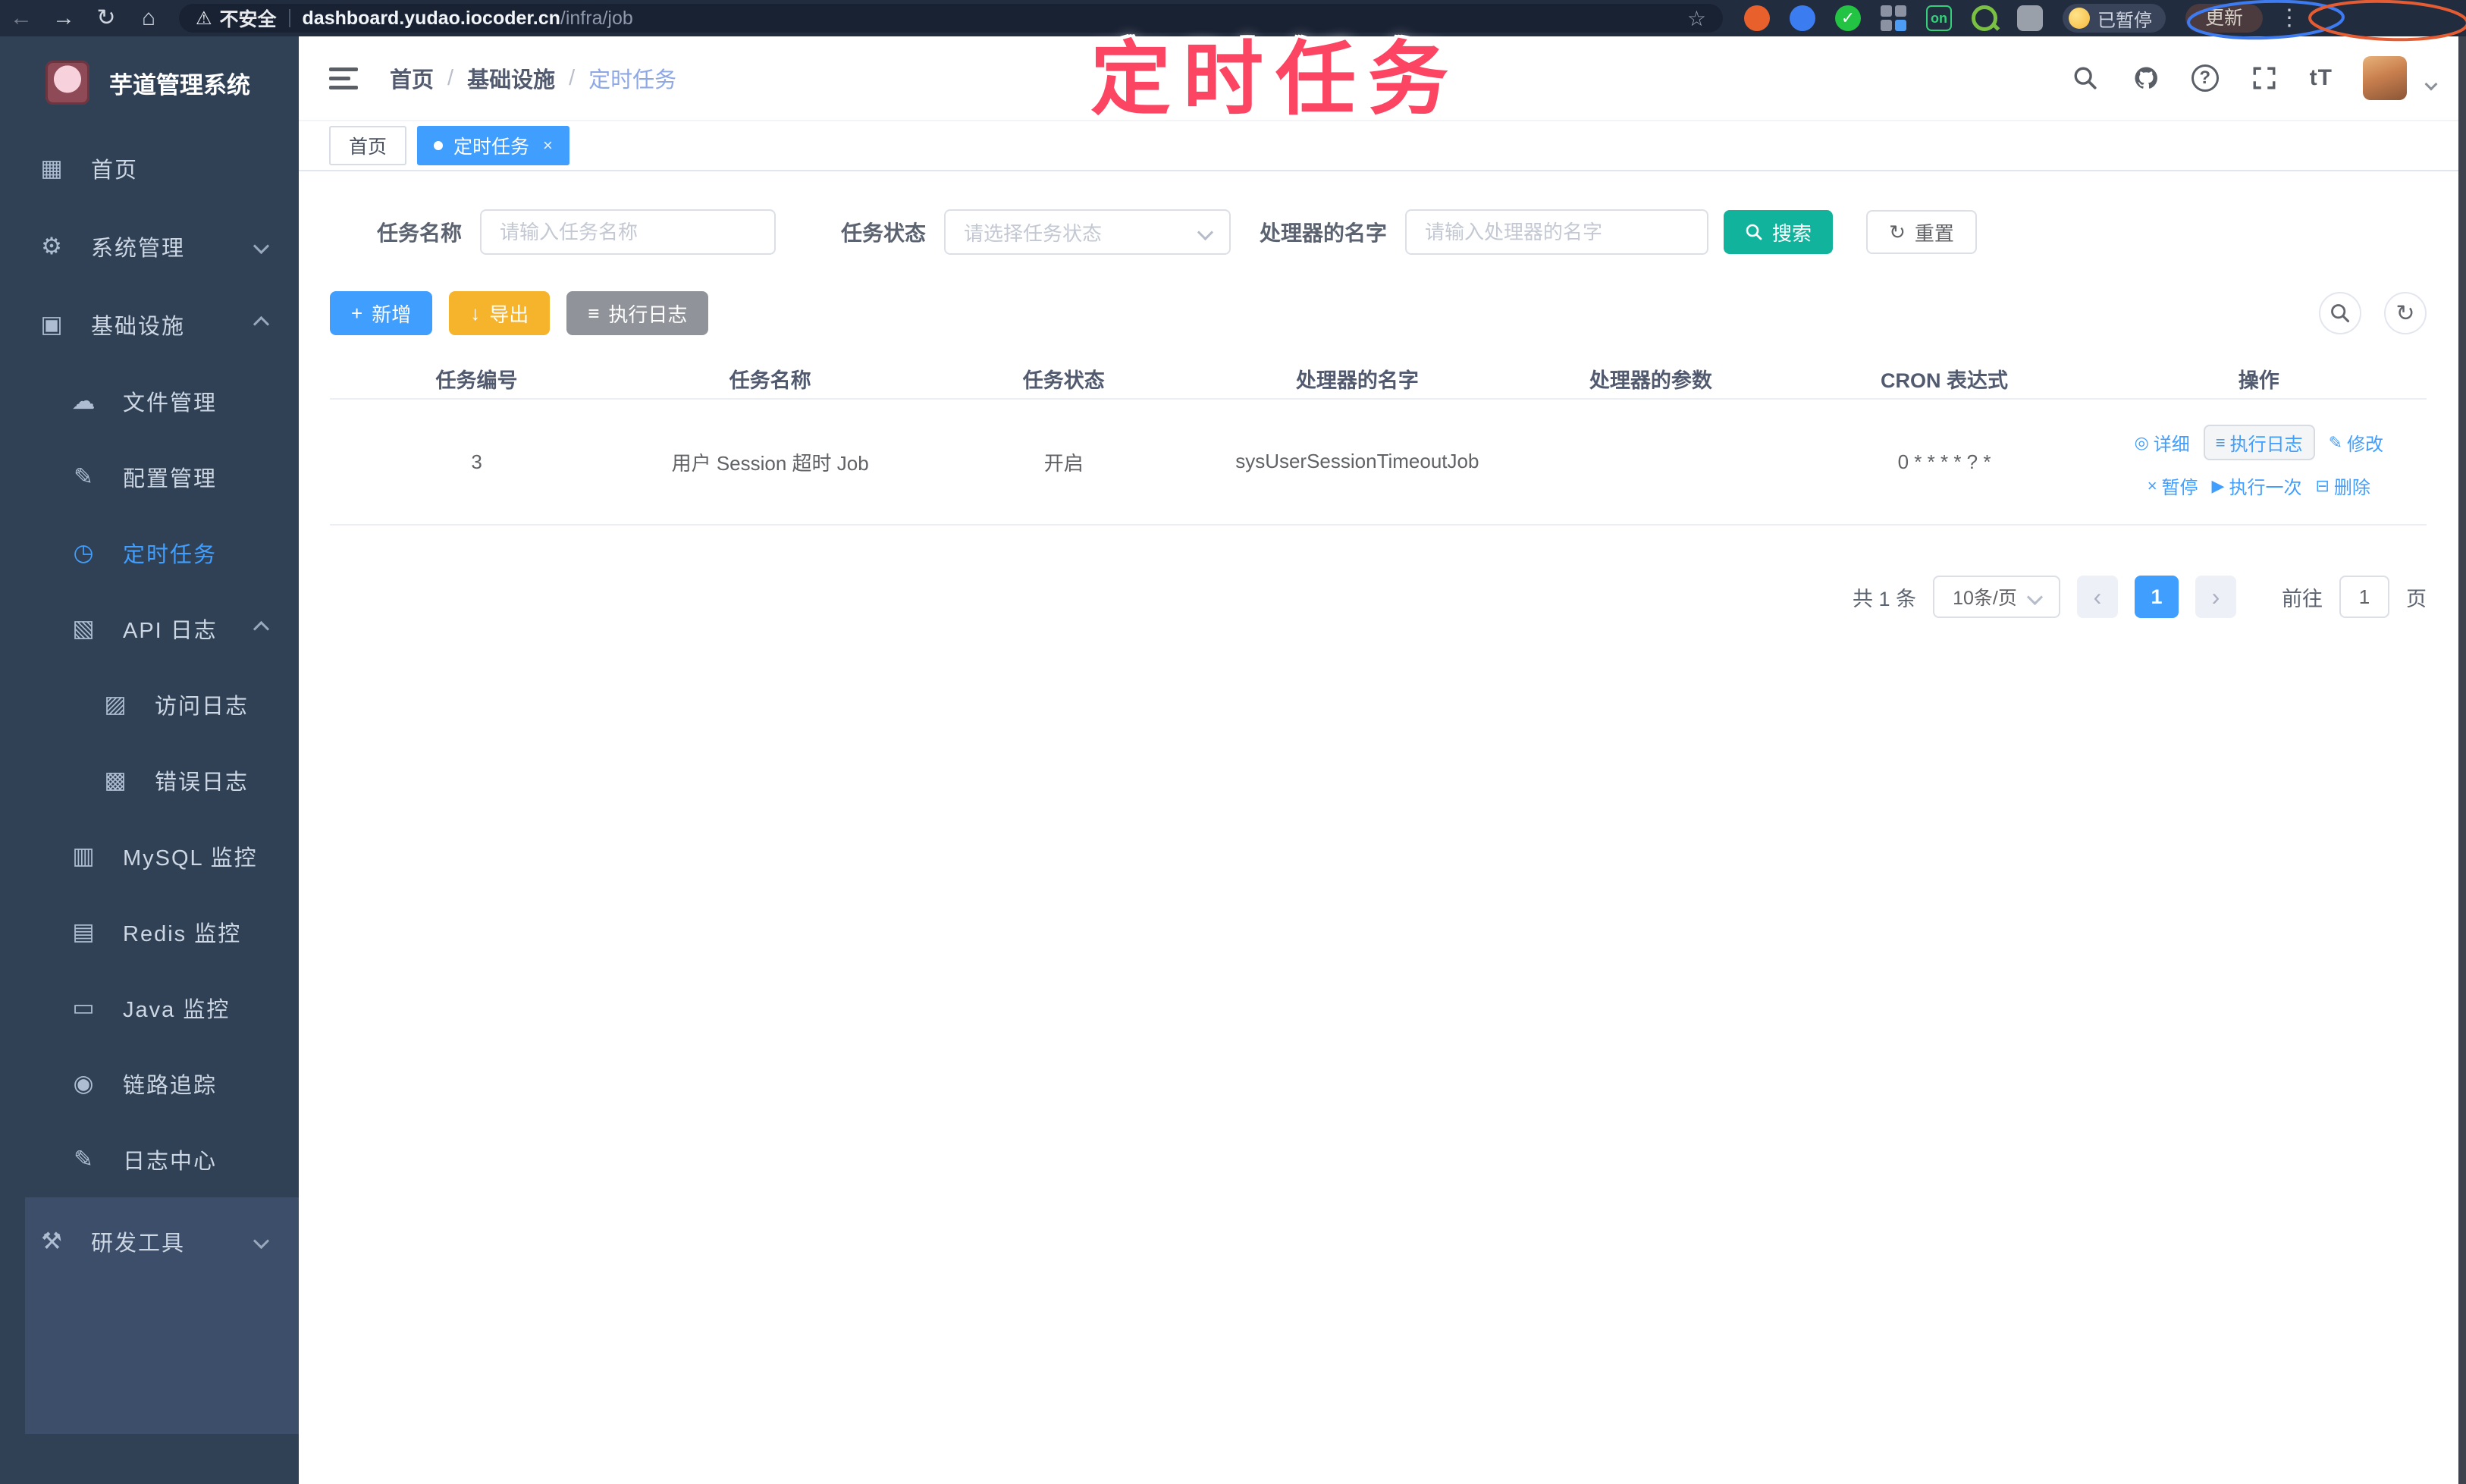  Describe the element at coordinates (149, 629) in the screenshot. I see `sidebar-item-api-log: ▧ API 日志` at that location.